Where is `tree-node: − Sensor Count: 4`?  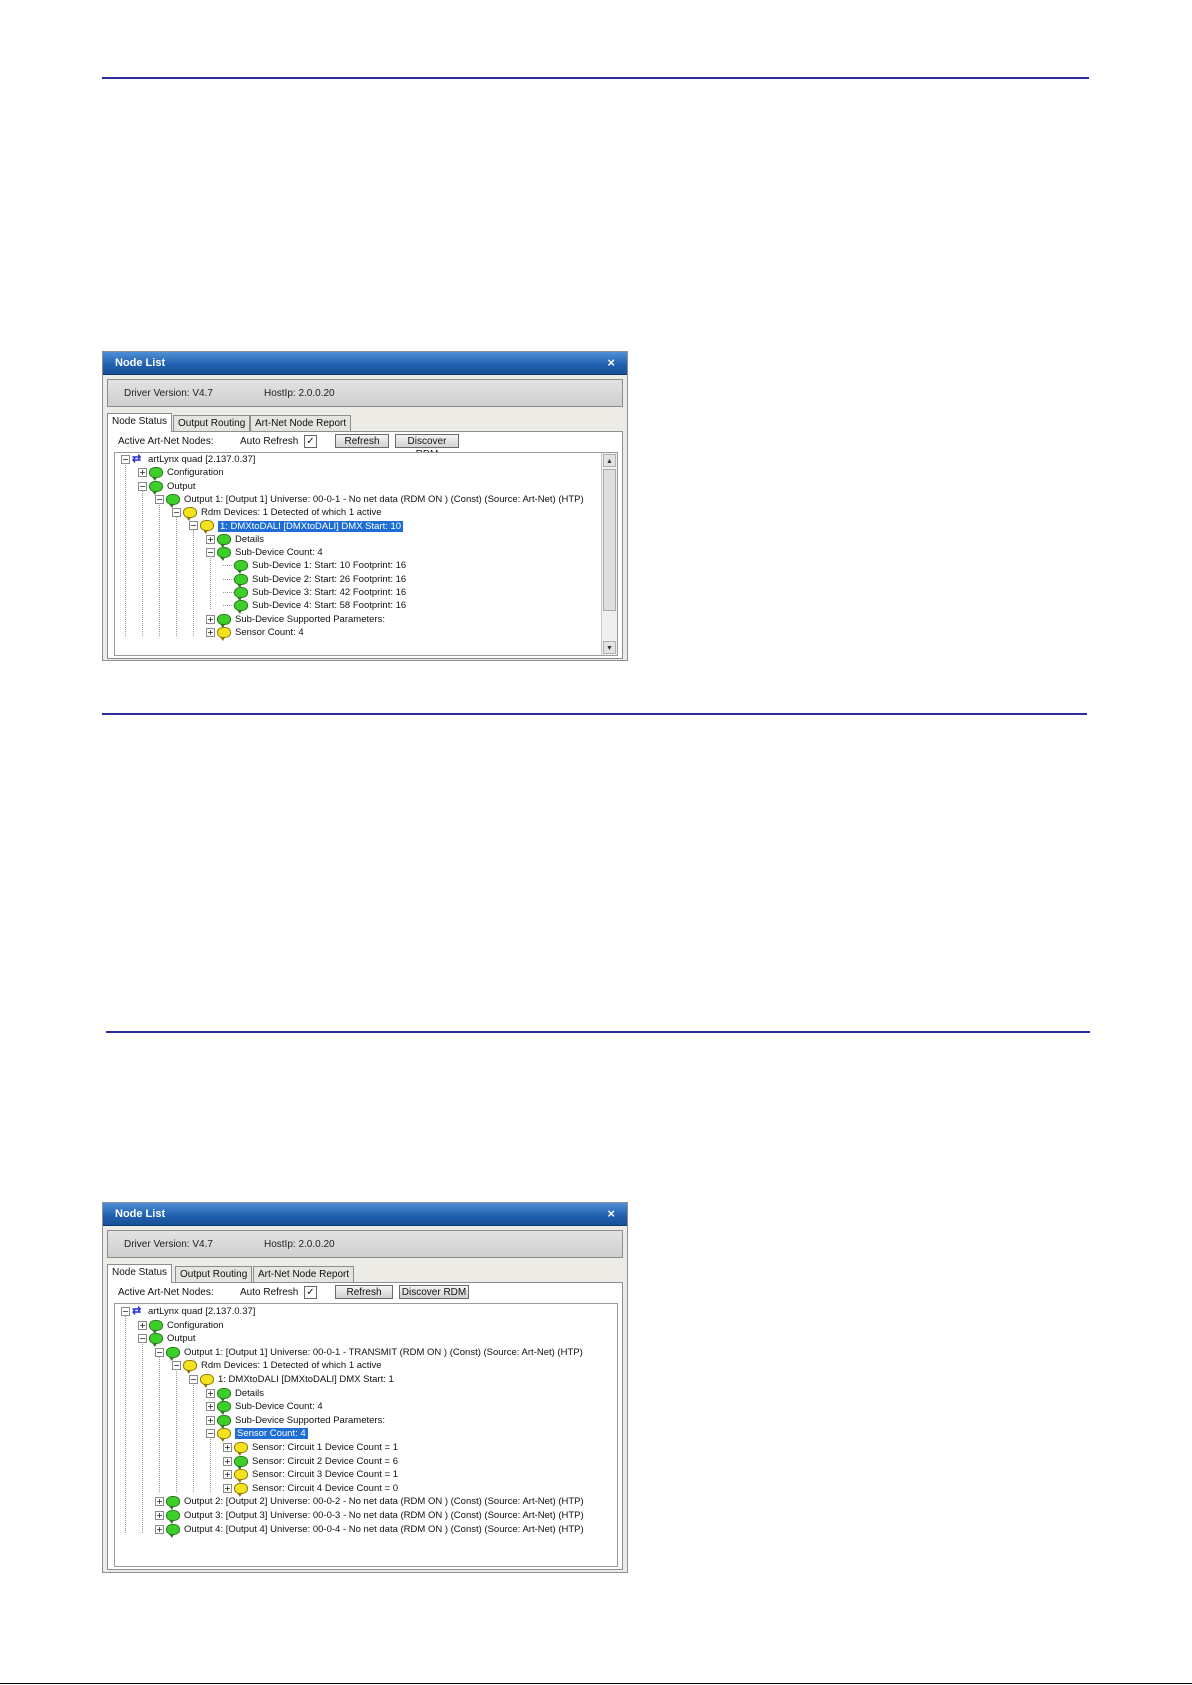
tree-node: − Sensor Count: 4 is located at coordinates (257, 1435).